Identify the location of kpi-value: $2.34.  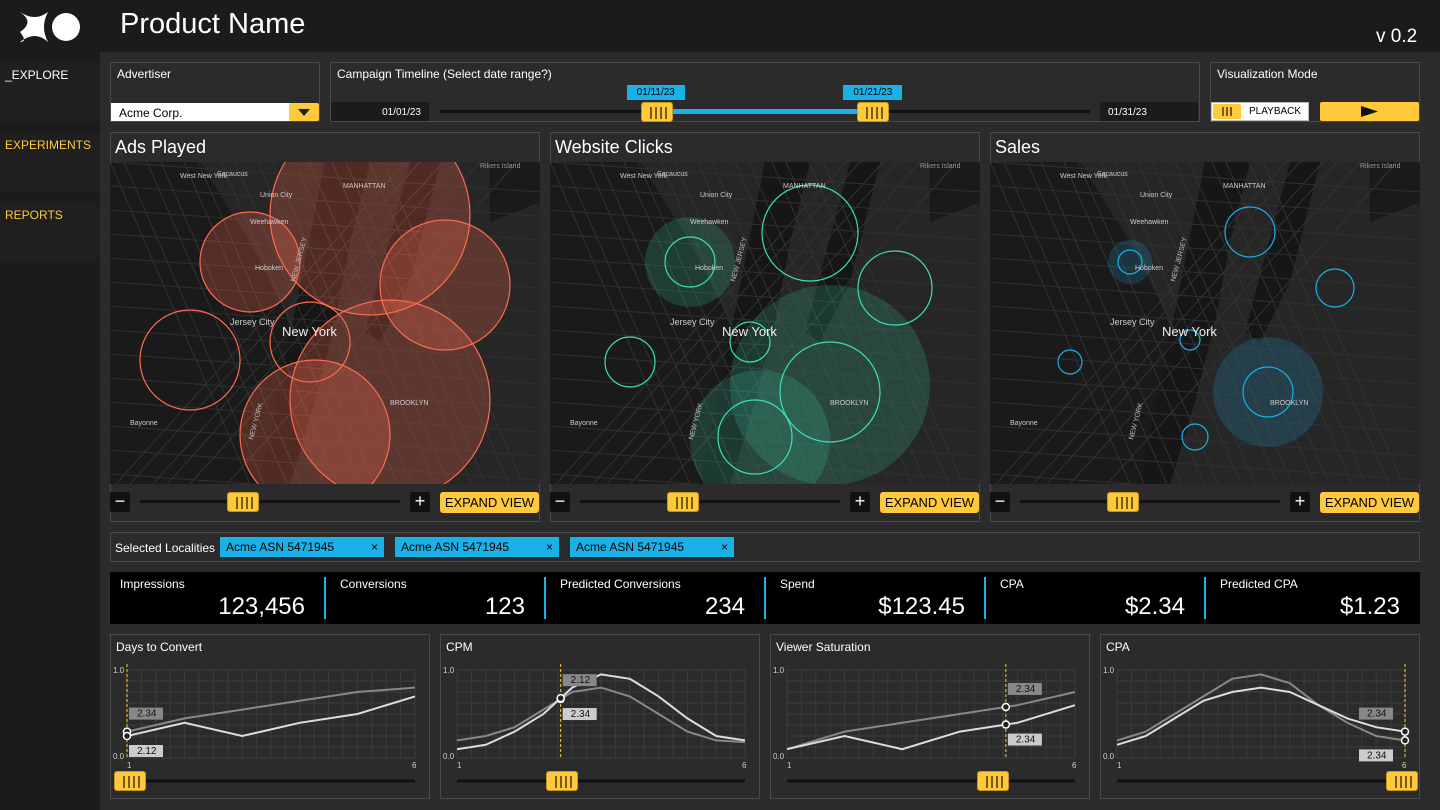
(1154, 606).